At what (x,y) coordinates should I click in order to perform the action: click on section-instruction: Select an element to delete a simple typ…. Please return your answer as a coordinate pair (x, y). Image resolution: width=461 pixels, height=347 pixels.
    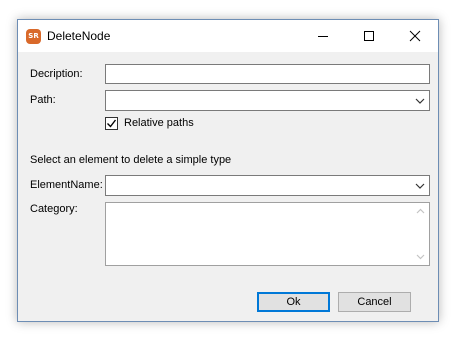
    Looking at the image, I should click on (131, 160).